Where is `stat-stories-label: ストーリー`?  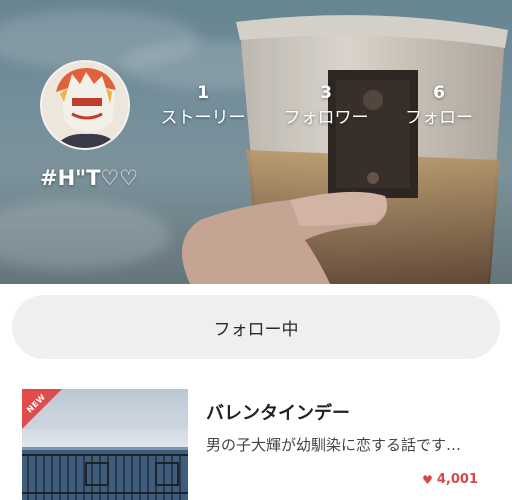 stat-stories-label: ストーリー is located at coordinates (203, 118).